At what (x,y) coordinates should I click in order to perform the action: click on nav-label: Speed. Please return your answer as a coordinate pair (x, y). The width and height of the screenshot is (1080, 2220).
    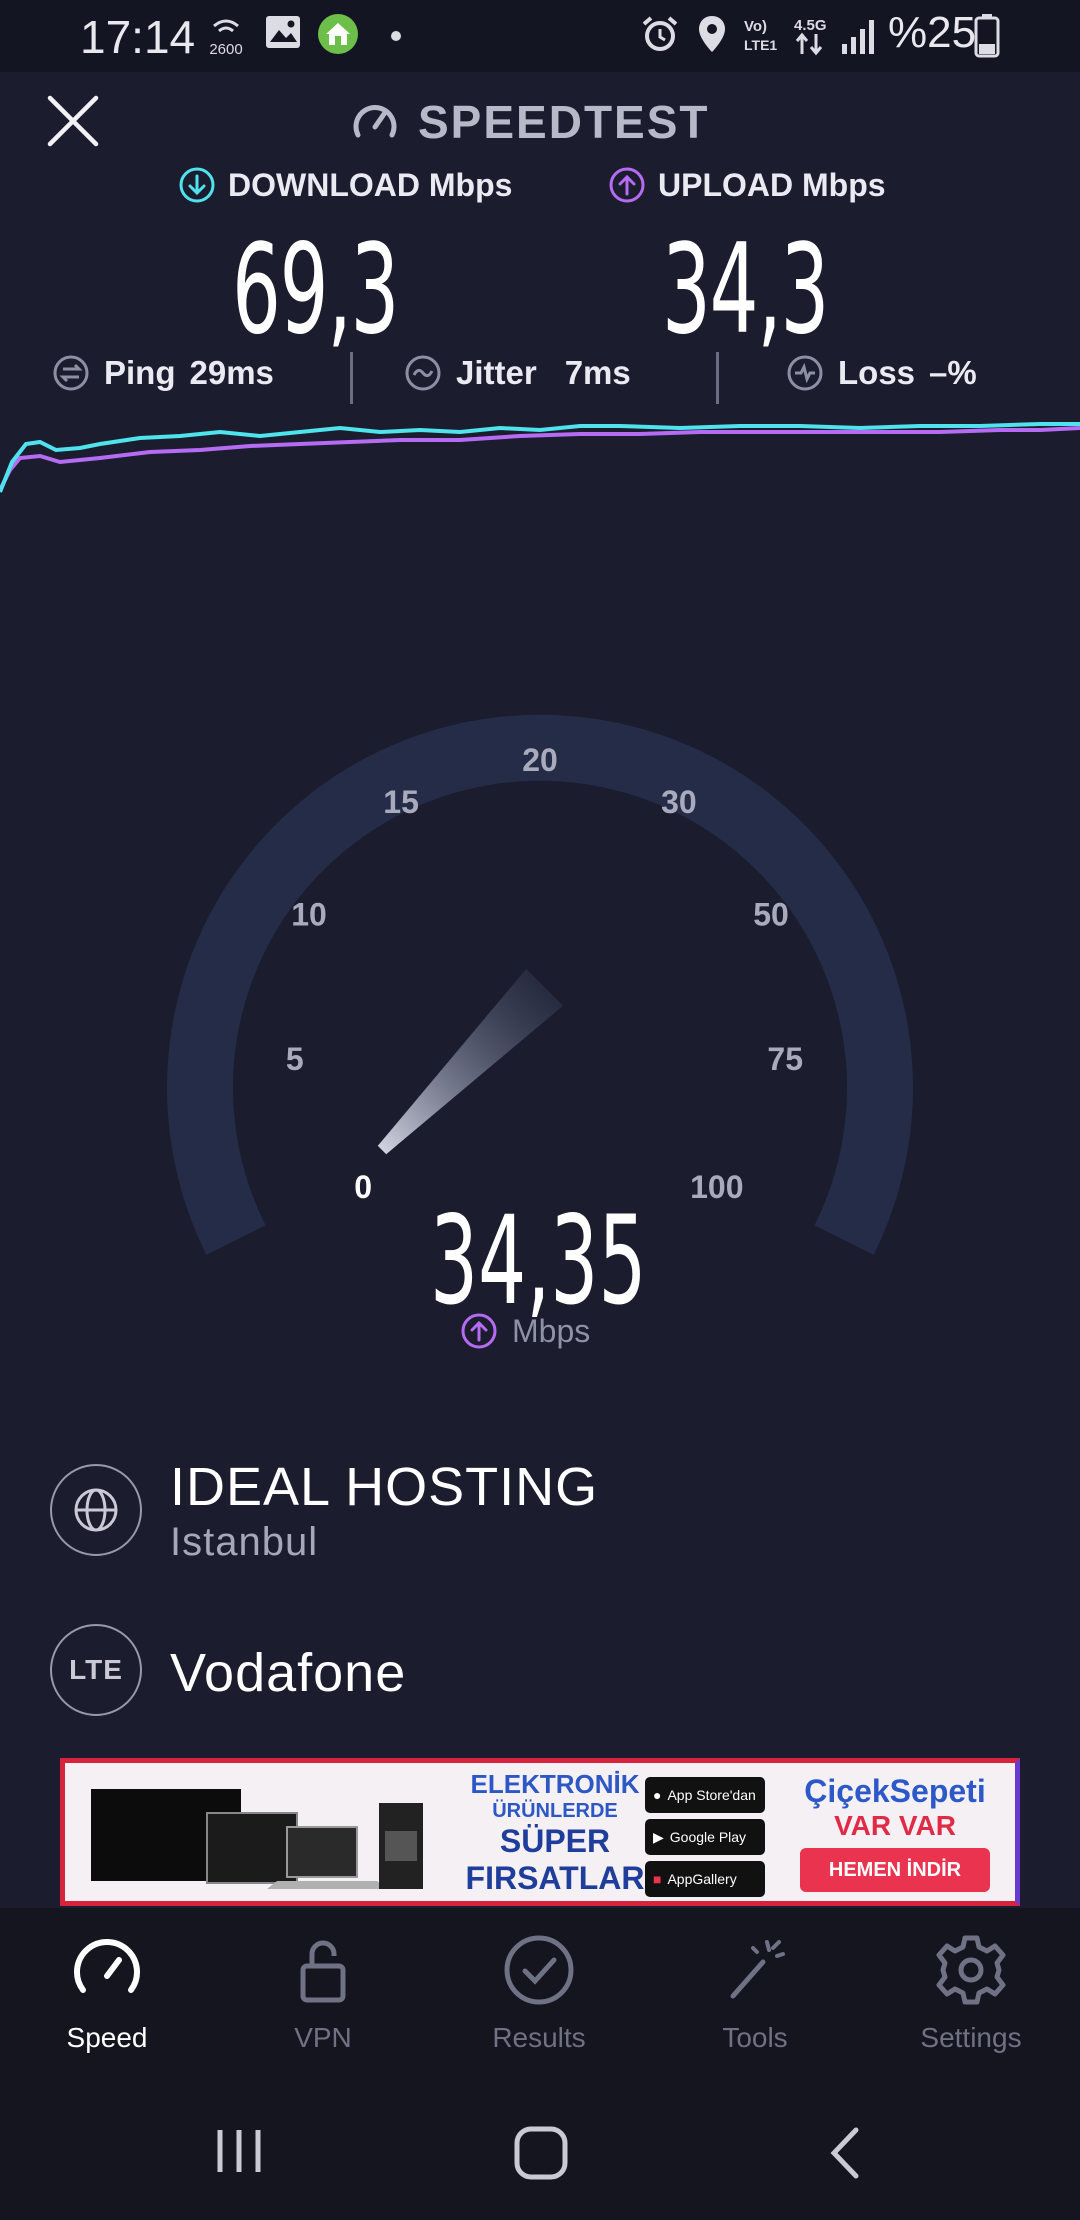
    Looking at the image, I should click on (107, 2037).